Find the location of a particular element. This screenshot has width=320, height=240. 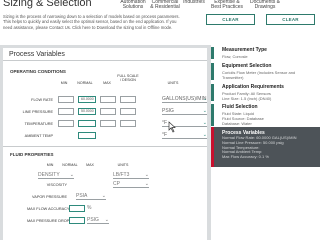

flow-rate-unit-select: GALLONS(US)/MIN ⌄ is located at coordinates (184, 99).